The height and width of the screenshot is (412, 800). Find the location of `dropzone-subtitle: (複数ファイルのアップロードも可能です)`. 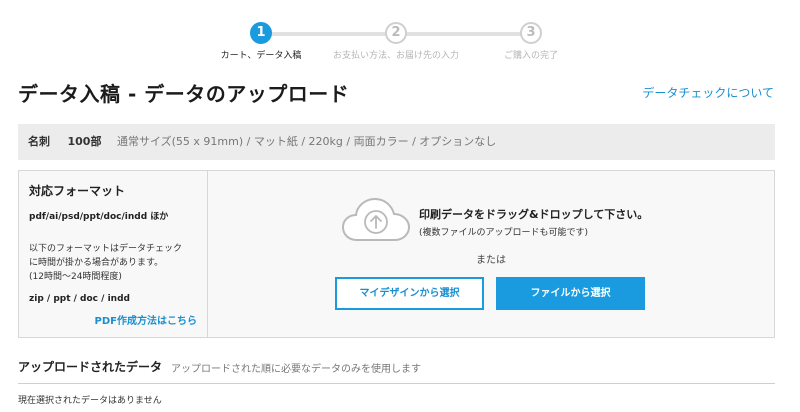

dropzone-subtitle: (複数ファイルのアップロードも可能です) is located at coordinates (504, 233).